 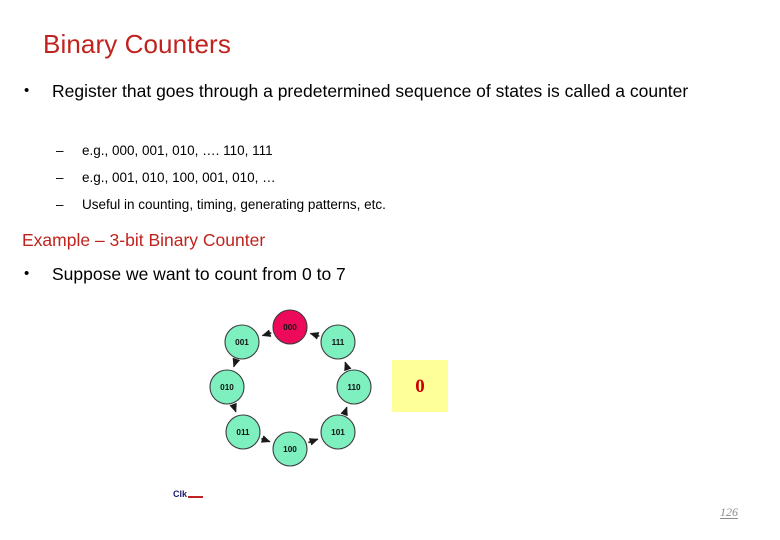 I want to click on section-heading-example: Example – 3-bit Binary Counter, so click(x=144, y=240).